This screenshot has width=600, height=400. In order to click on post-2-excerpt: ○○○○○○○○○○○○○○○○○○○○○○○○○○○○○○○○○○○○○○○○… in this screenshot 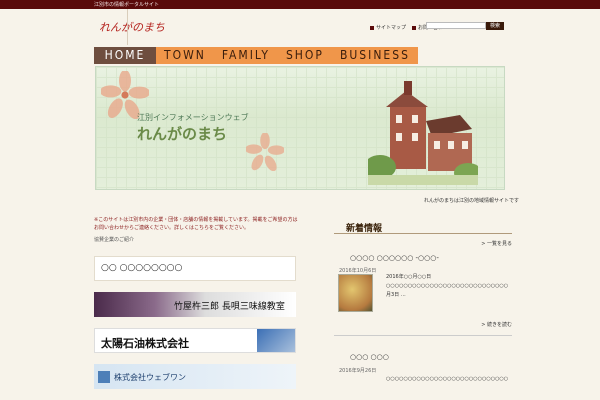, I will do `click(447, 379)`.